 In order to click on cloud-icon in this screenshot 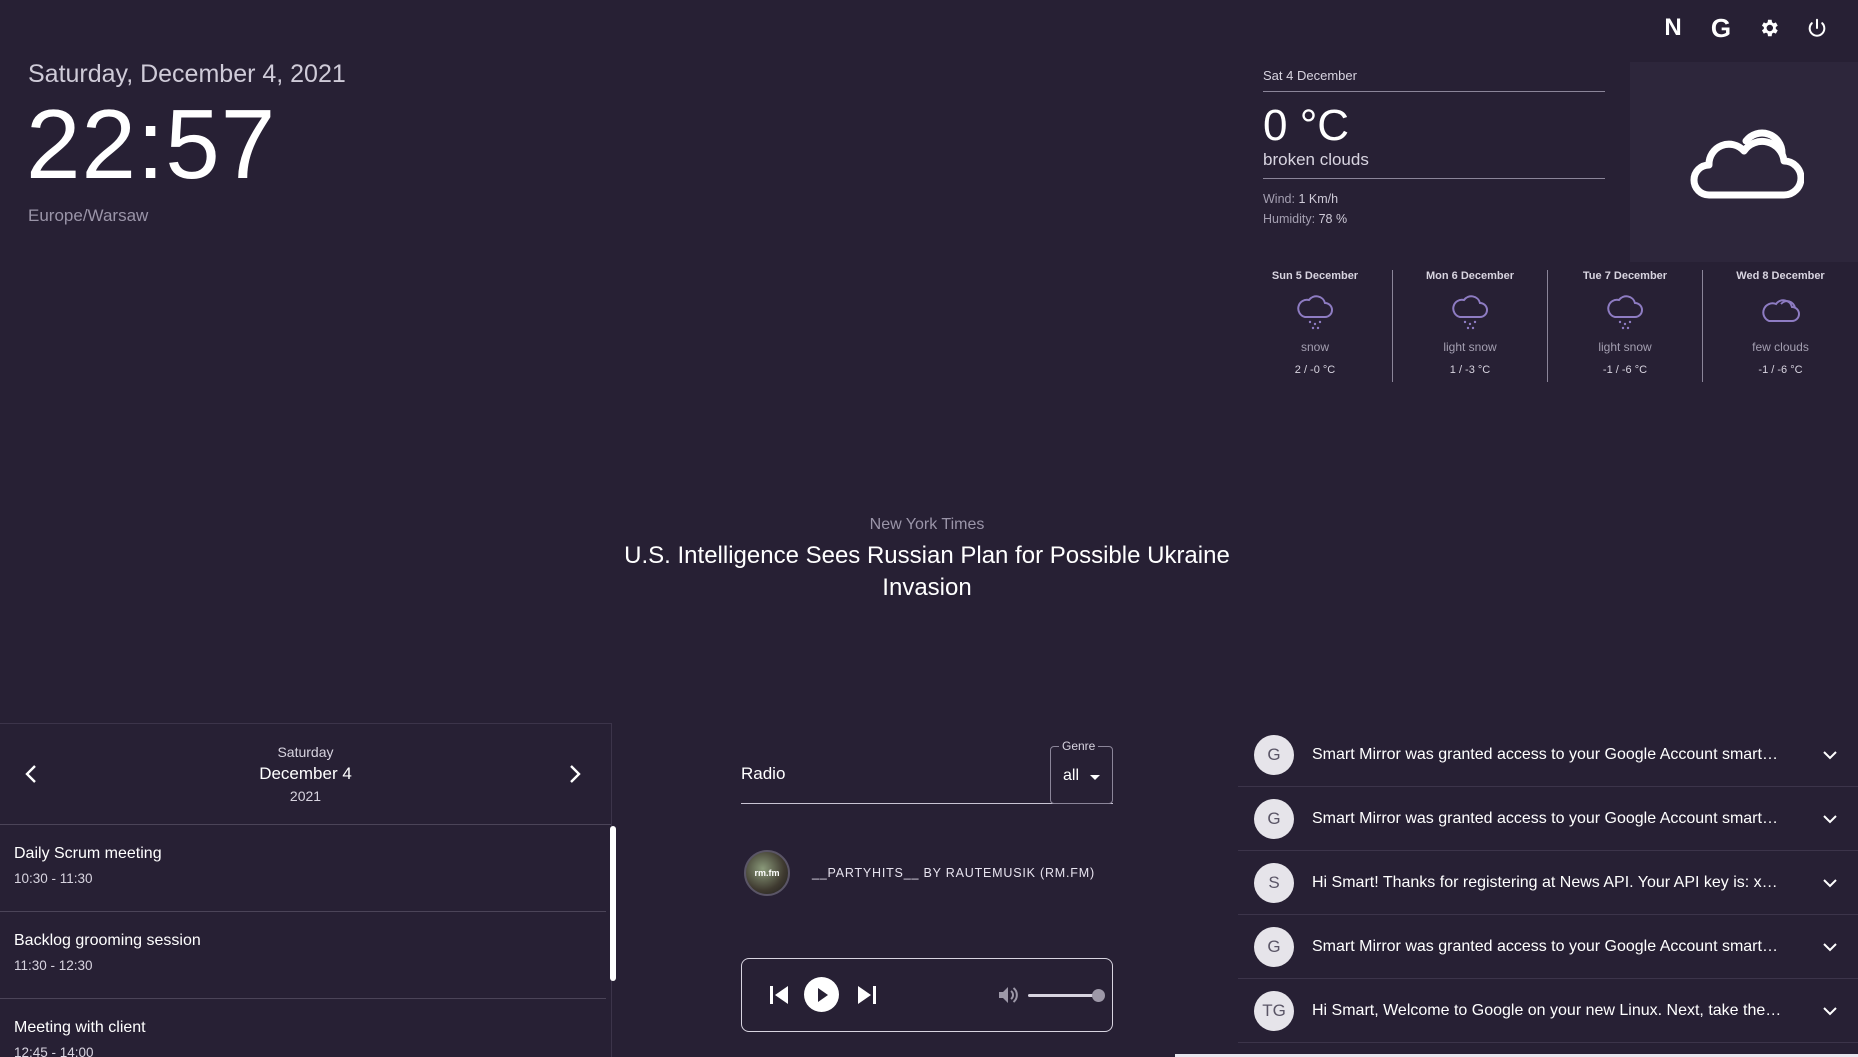, I will do `click(1780, 310)`.